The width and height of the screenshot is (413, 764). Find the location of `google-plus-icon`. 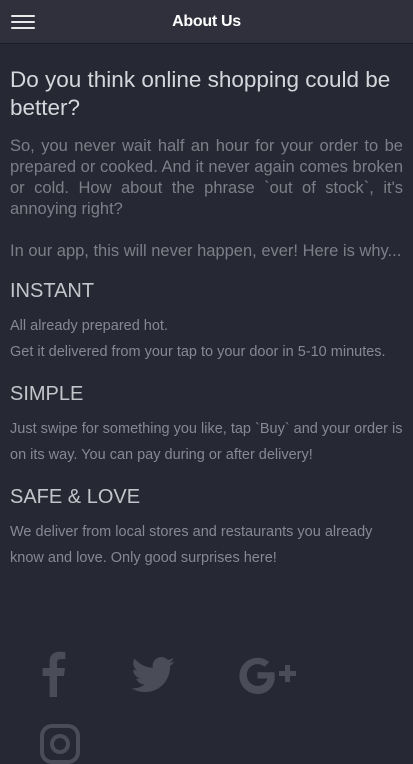

google-plus-icon is located at coordinates (270, 676).